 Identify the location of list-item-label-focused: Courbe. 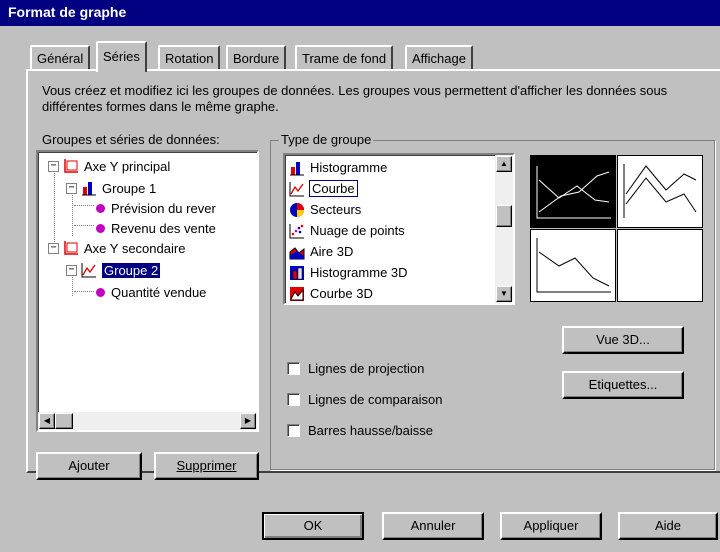
(333, 188).